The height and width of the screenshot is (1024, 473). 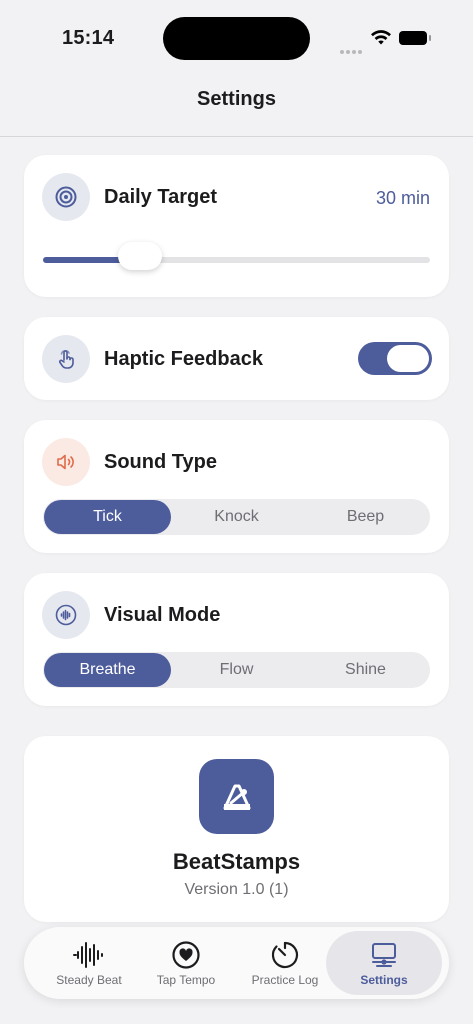 What do you see at coordinates (88, 38) in the screenshot?
I see `status-time: 15:14` at bounding box center [88, 38].